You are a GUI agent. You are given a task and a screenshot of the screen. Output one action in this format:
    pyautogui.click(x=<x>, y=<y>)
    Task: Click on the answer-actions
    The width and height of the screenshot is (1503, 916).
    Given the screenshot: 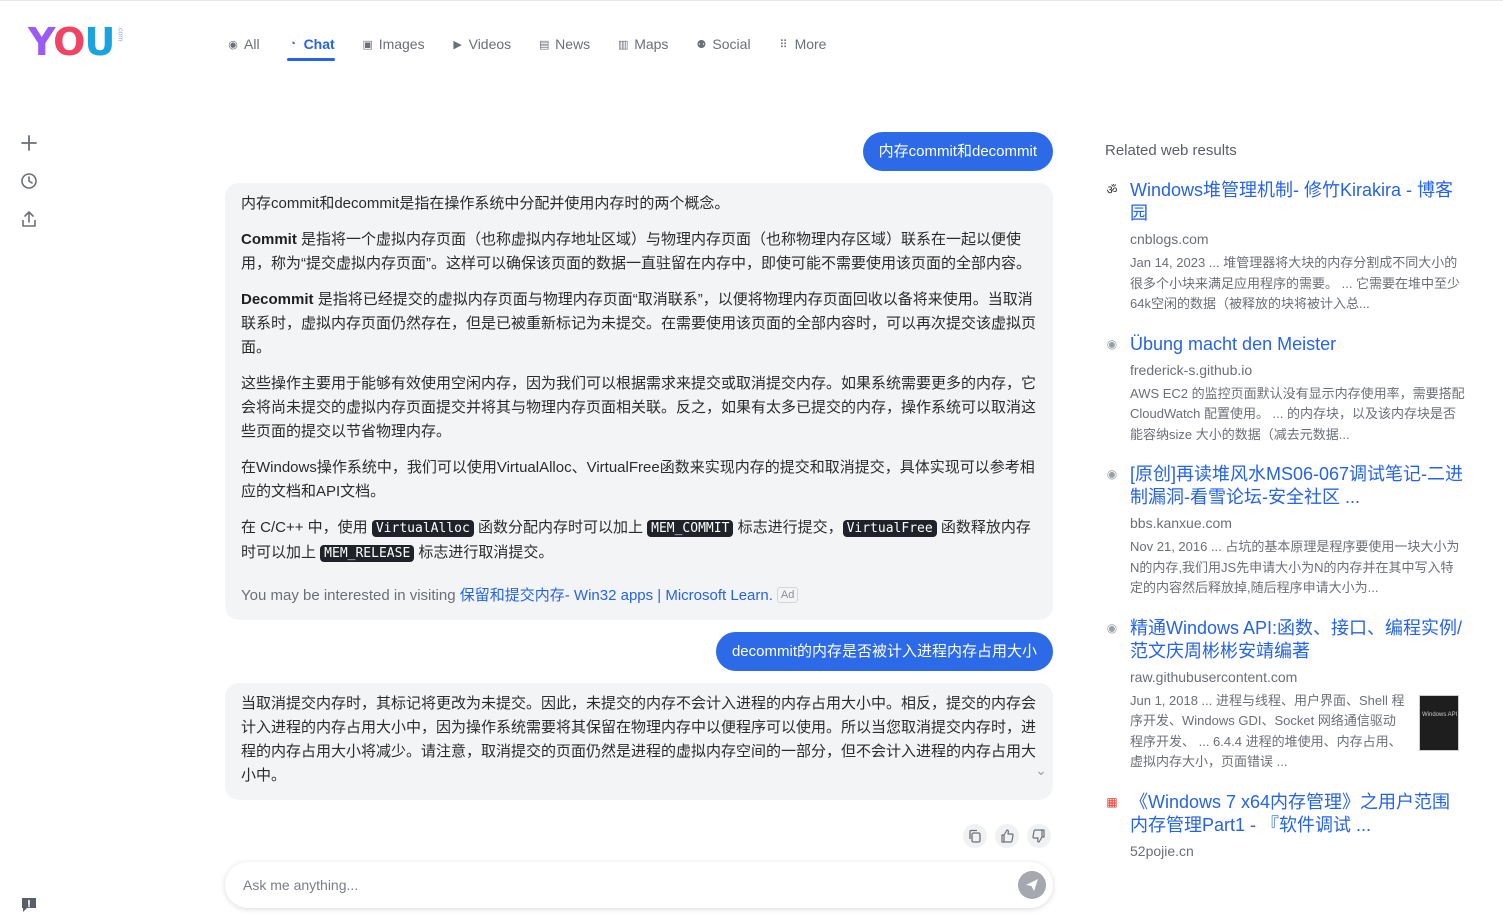 What is the action you would take?
    pyautogui.click(x=1007, y=836)
    